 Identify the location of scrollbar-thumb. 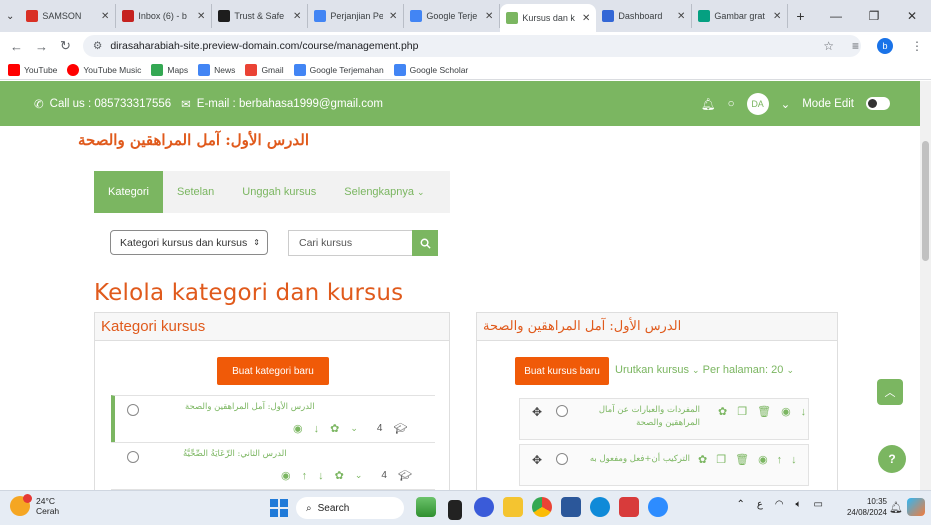
(925, 201).